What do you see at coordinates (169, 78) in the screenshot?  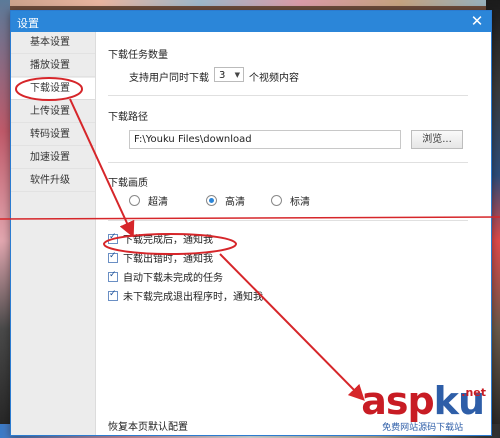 I see `download-tasks-prefix: 支持用户同时下载` at bounding box center [169, 78].